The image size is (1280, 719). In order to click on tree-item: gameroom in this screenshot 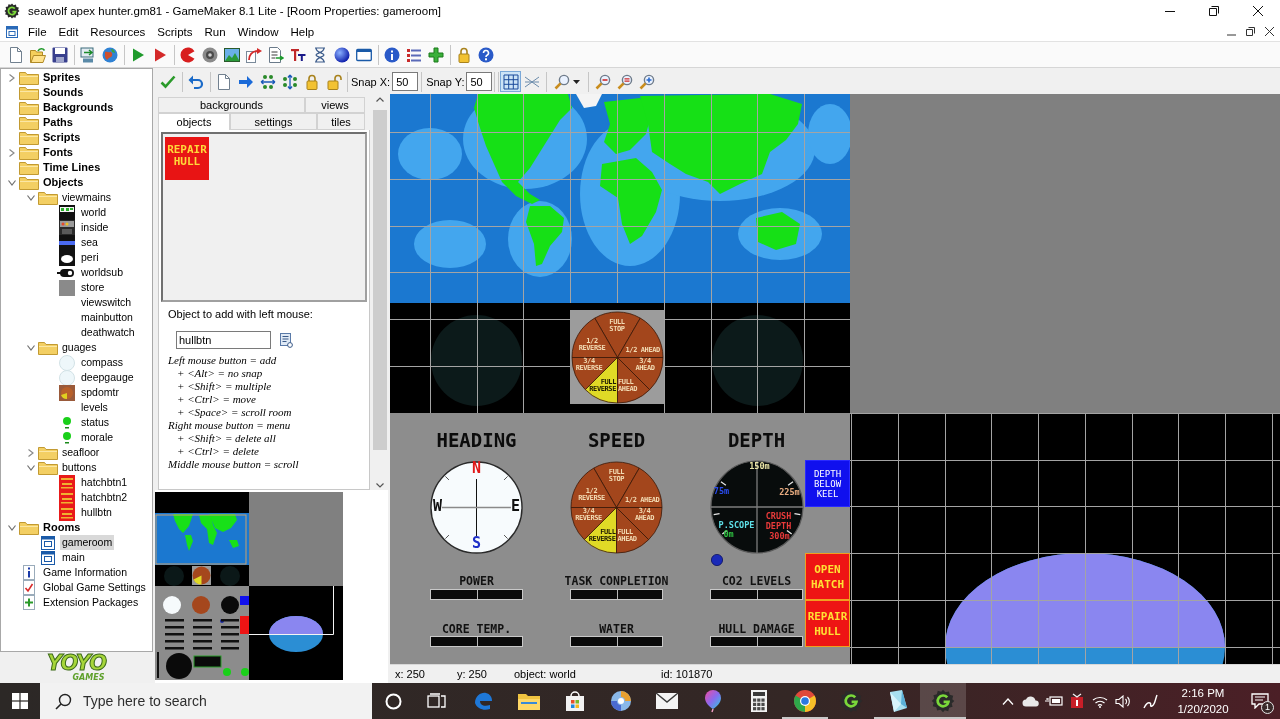, I will do `click(87, 542)`.